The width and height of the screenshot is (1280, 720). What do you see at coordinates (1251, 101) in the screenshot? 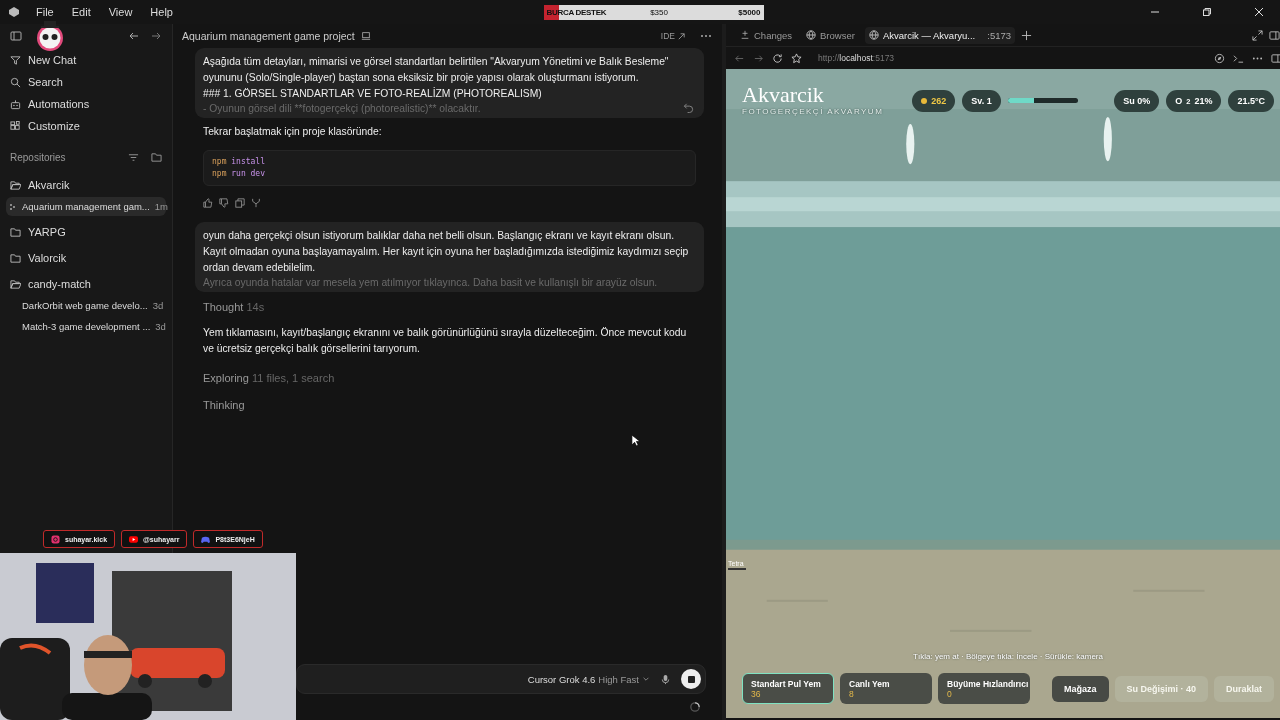
I see `stat-badge: 21.5°C` at bounding box center [1251, 101].